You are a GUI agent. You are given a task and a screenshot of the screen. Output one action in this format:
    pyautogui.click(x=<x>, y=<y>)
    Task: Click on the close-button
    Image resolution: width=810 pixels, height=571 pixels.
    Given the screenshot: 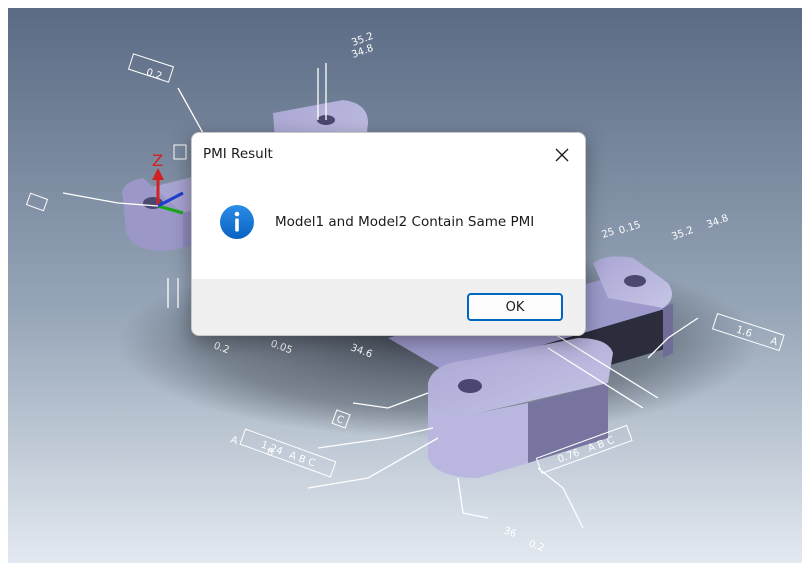 What is the action you would take?
    pyautogui.click(x=562, y=155)
    